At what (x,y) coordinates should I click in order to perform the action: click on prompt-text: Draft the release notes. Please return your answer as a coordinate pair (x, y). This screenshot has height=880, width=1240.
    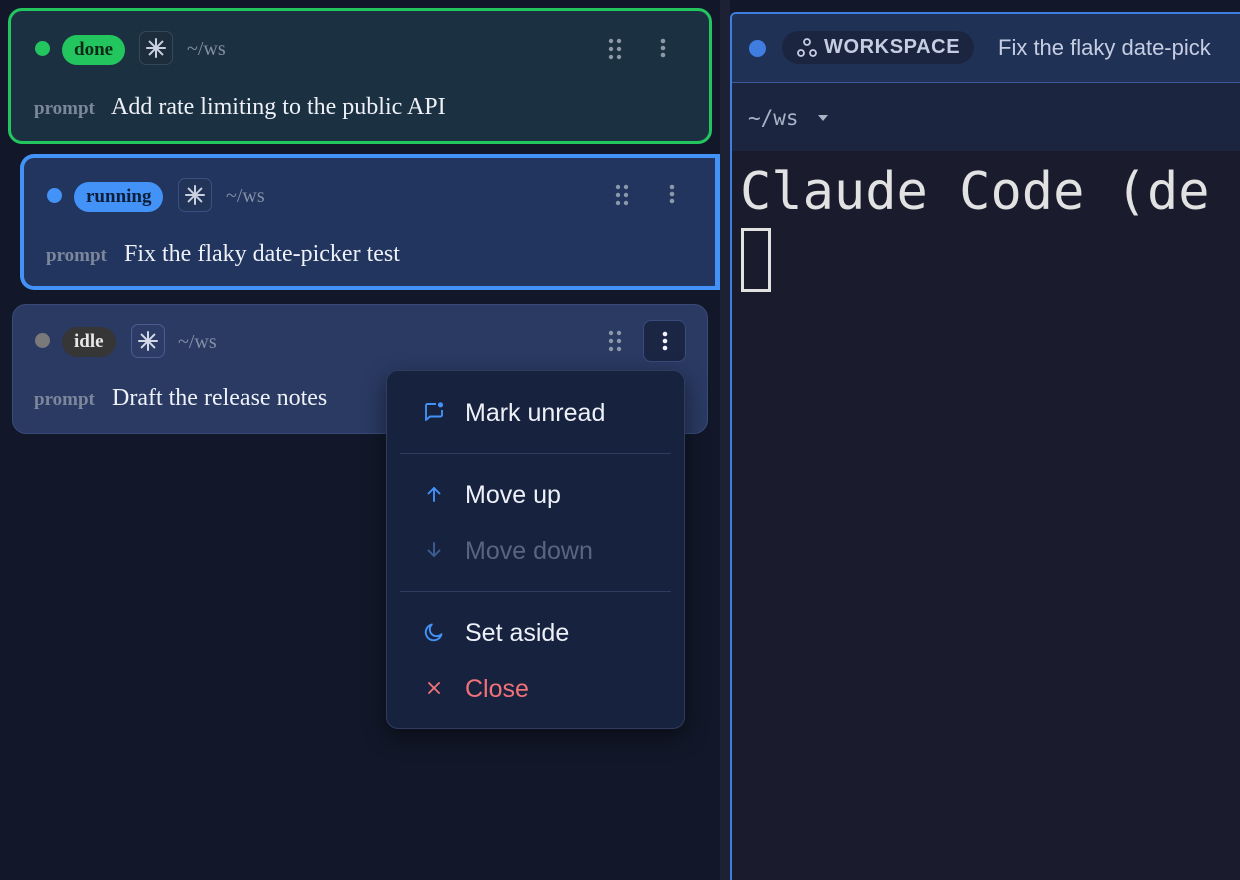
    Looking at the image, I should click on (220, 398).